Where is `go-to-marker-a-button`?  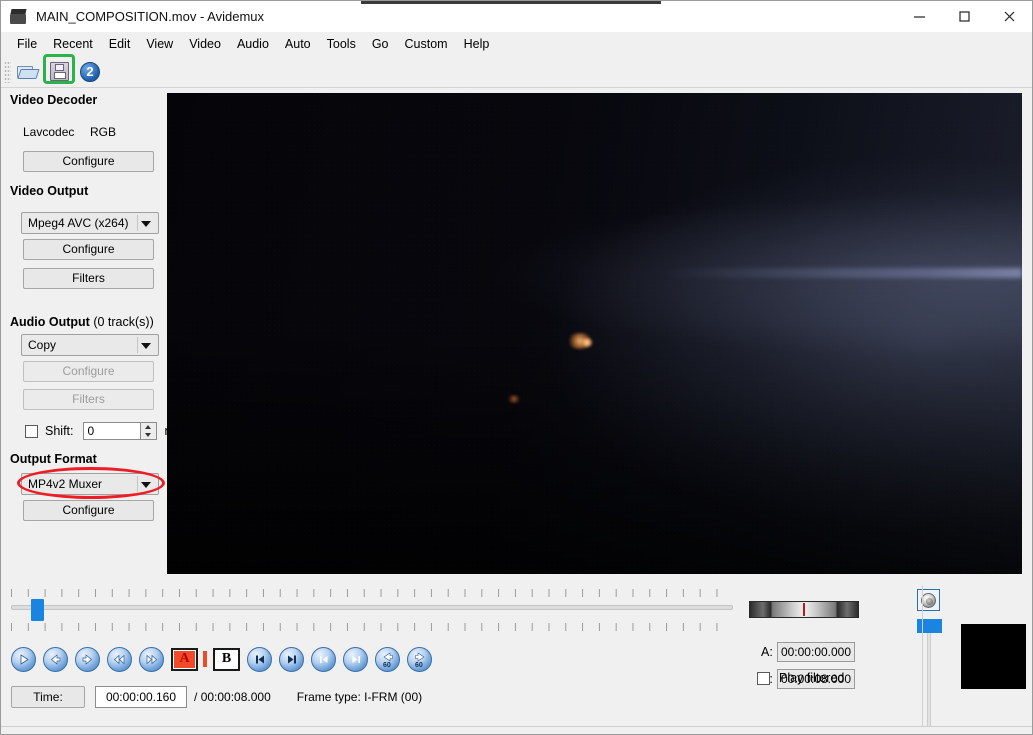 go-to-marker-a-button is located at coordinates (259, 659).